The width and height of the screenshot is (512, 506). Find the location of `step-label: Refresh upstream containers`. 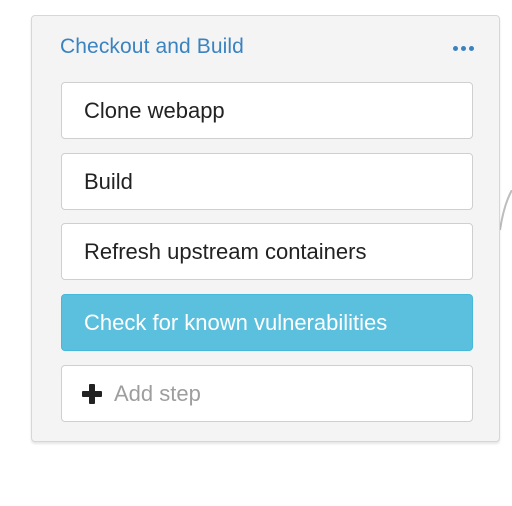

step-label: Refresh upstream containers is located at coordinates (225, 251).